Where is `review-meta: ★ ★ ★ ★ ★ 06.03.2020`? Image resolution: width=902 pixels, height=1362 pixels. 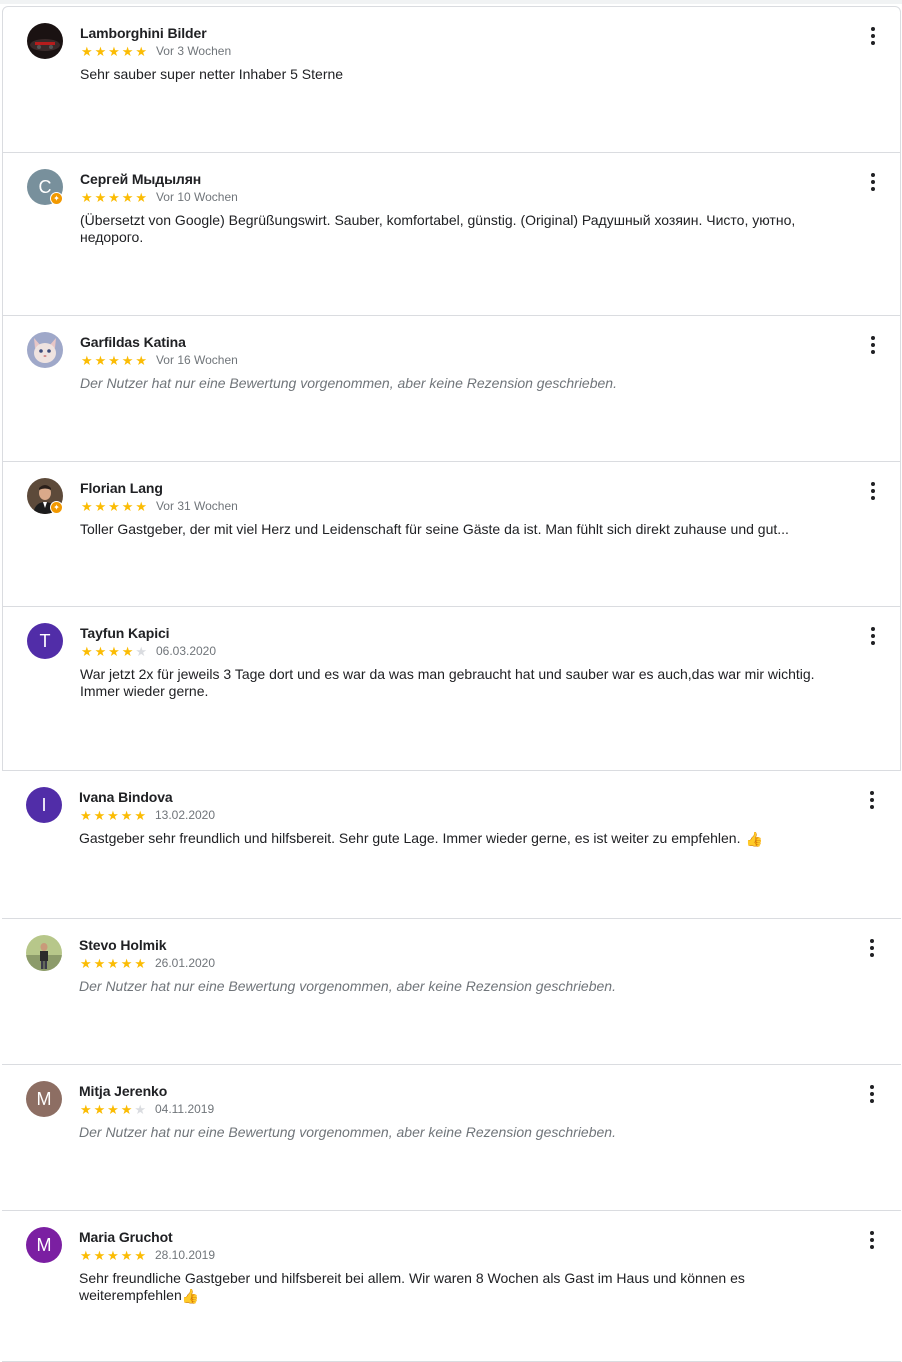
review-meta: ★ ★ ★ ★ ★ 06.03.2020 is located at coordinates (148, 651).